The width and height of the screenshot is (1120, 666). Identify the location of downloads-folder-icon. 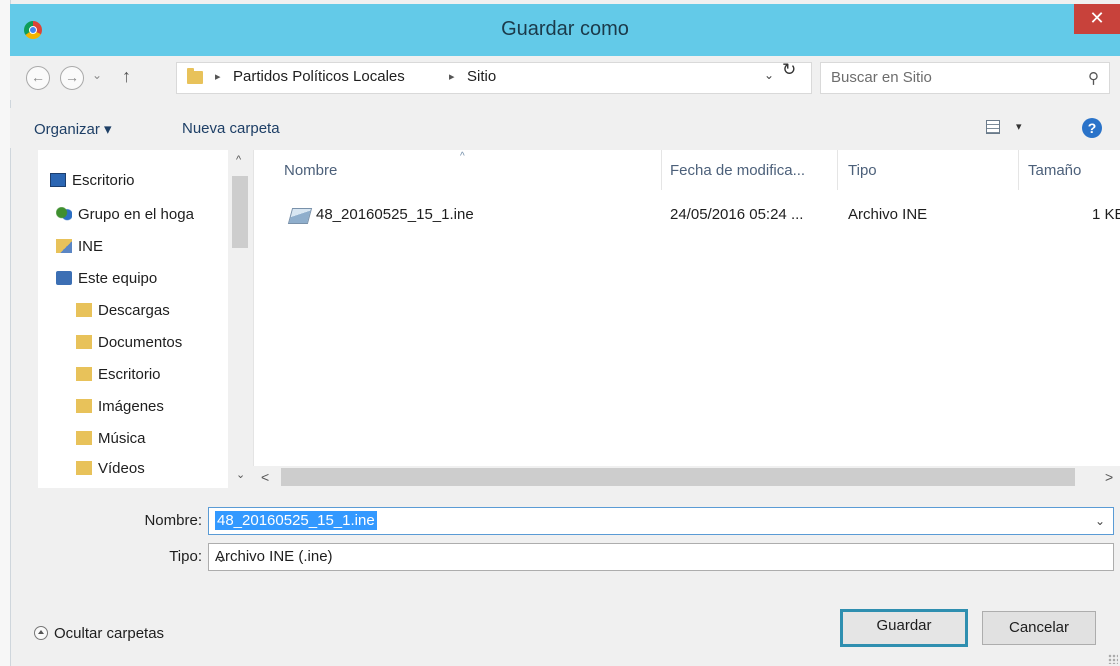
(84, 310).